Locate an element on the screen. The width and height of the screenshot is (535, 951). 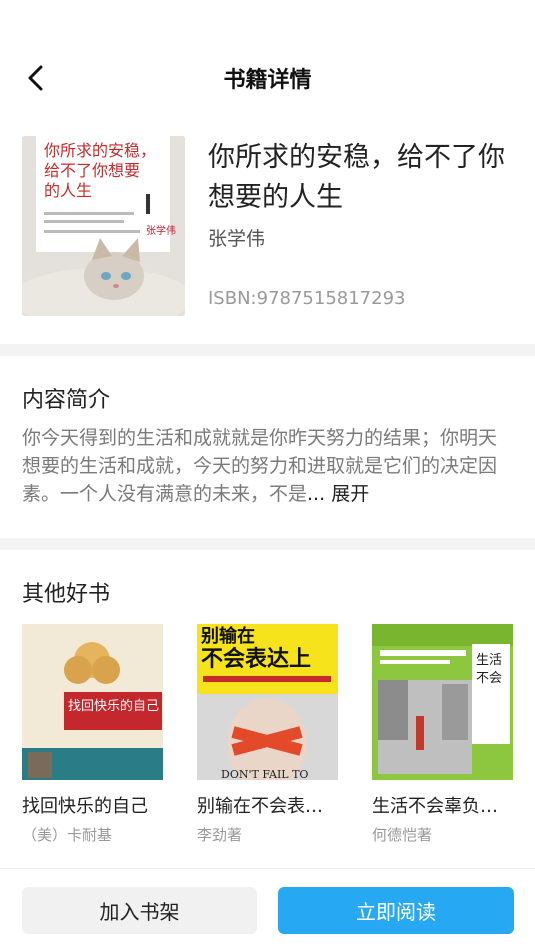
intro-heading: 内容简介 is located at coordinates (66, 400).